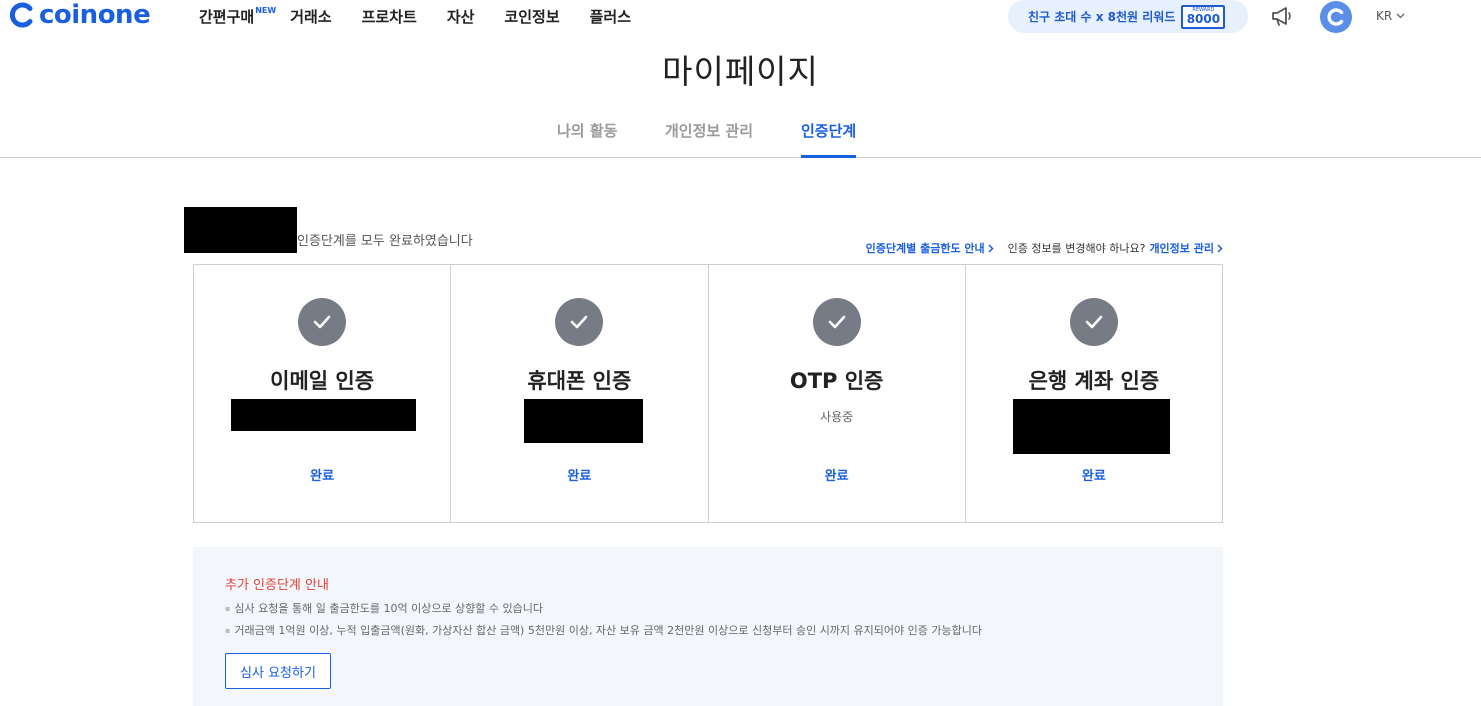  Describe the element at coordinates (1282, 16) in the screenshot. I see `megaphone-icon` at that location.